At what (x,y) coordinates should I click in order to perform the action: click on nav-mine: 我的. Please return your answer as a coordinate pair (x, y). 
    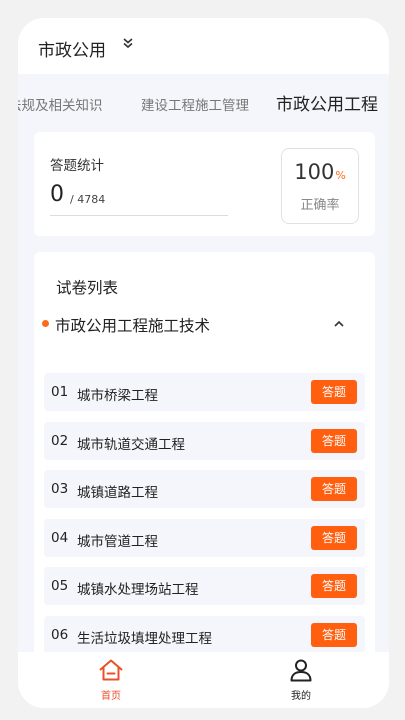
    Looking at the image, I should click on (301, 680).